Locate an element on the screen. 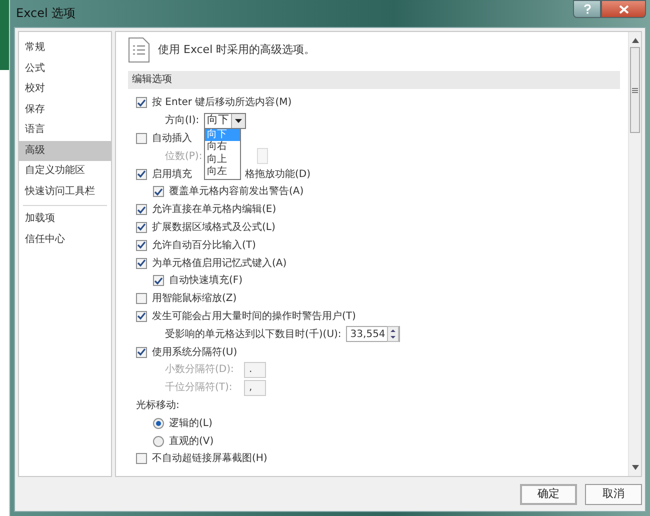  caret-icon is located at coordinates (238, 120).